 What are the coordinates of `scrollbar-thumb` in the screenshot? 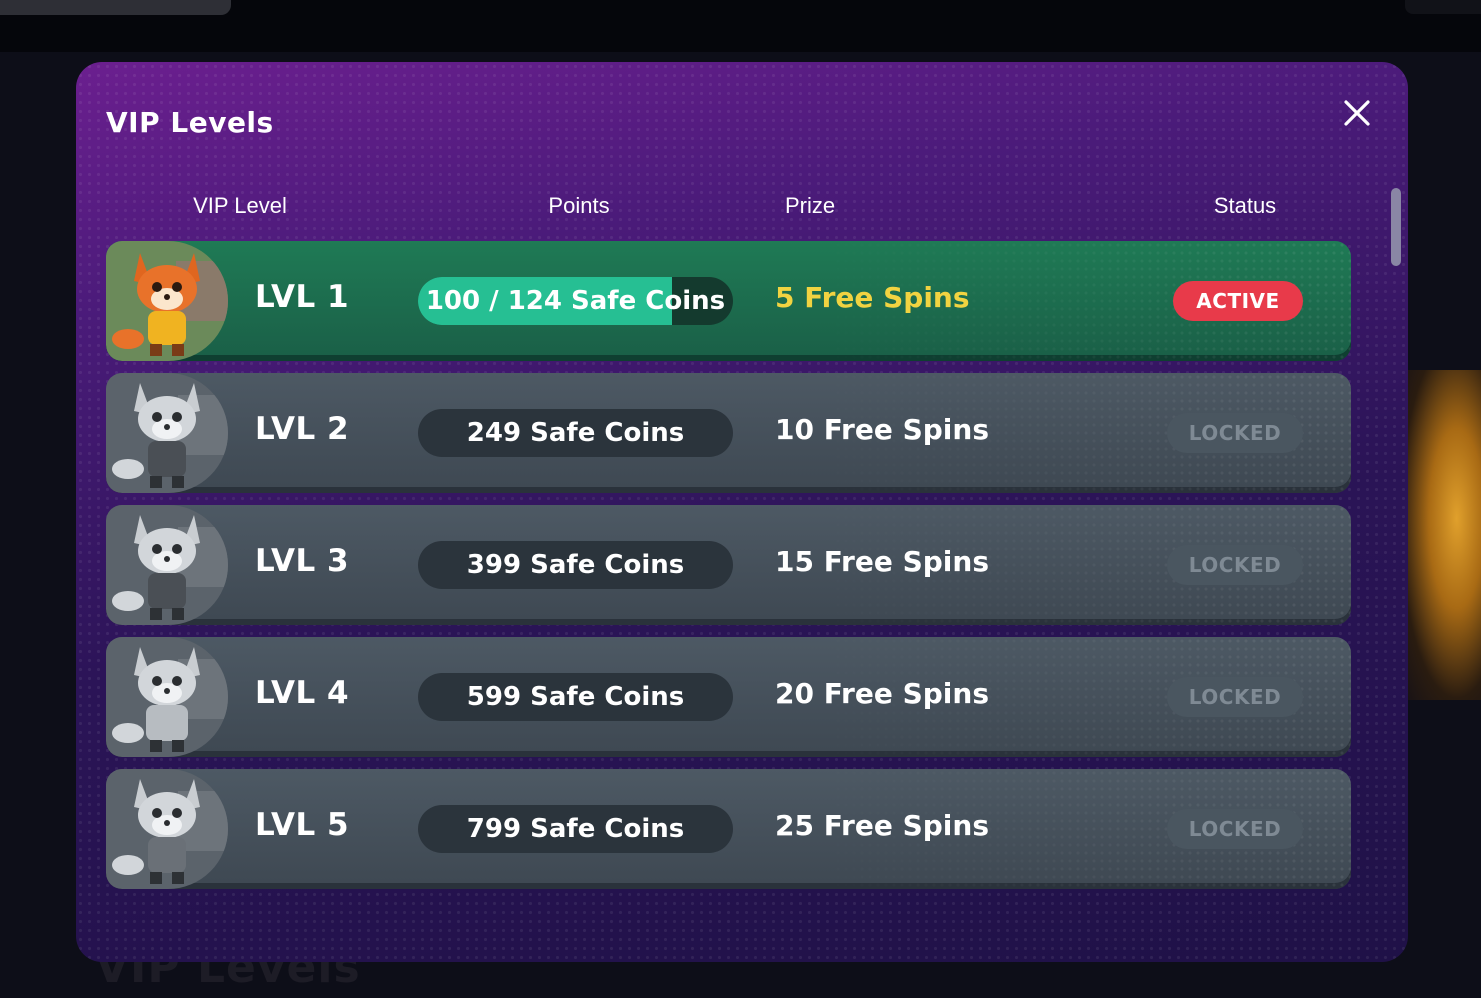 It's located at (1396, 227).